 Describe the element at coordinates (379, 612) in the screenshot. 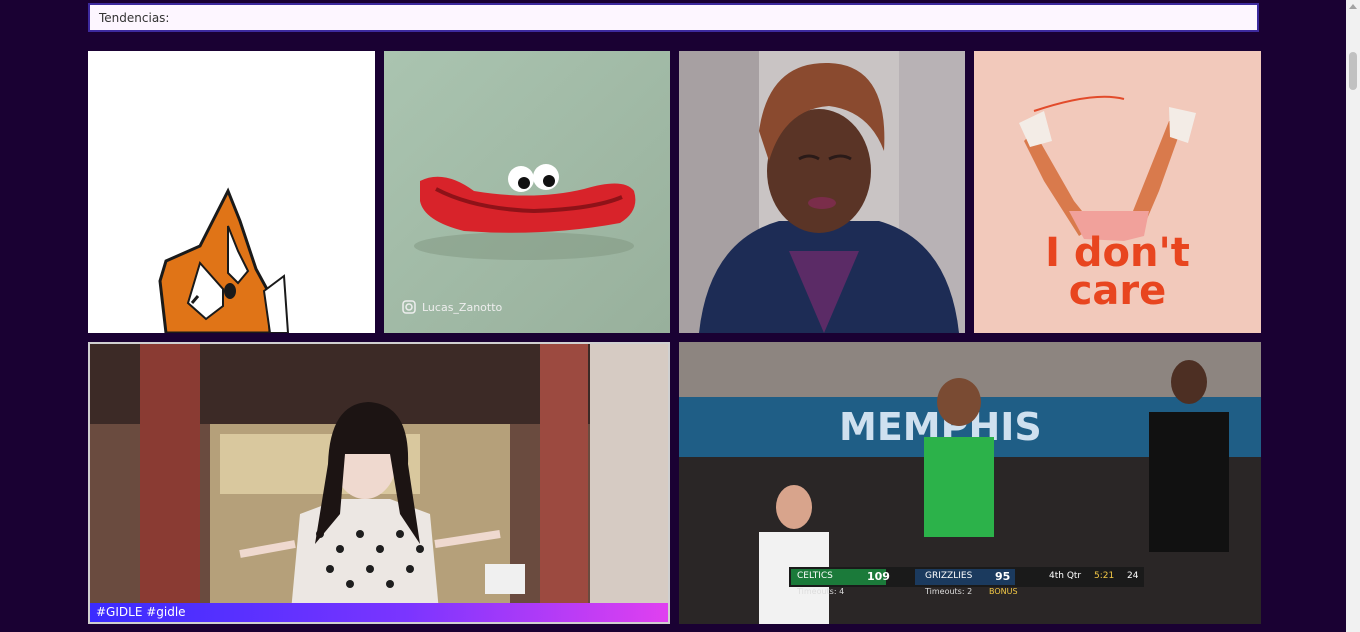

I see `gif-caption: #GIDLE #gidle` at that location.